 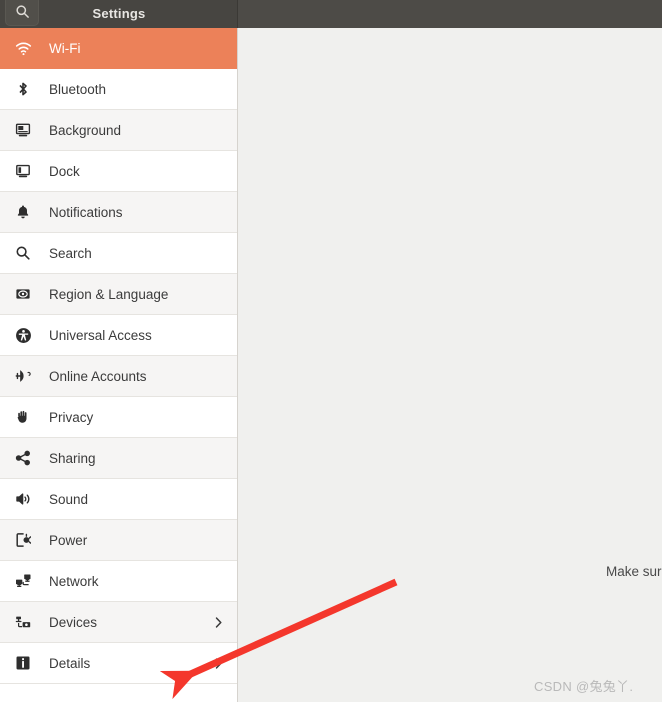 What do you see at coordinates (118, 89) in the screenshot?
I see `sidebar-item-bluetooth: Bluetooth` at bounding box center [118, 89].